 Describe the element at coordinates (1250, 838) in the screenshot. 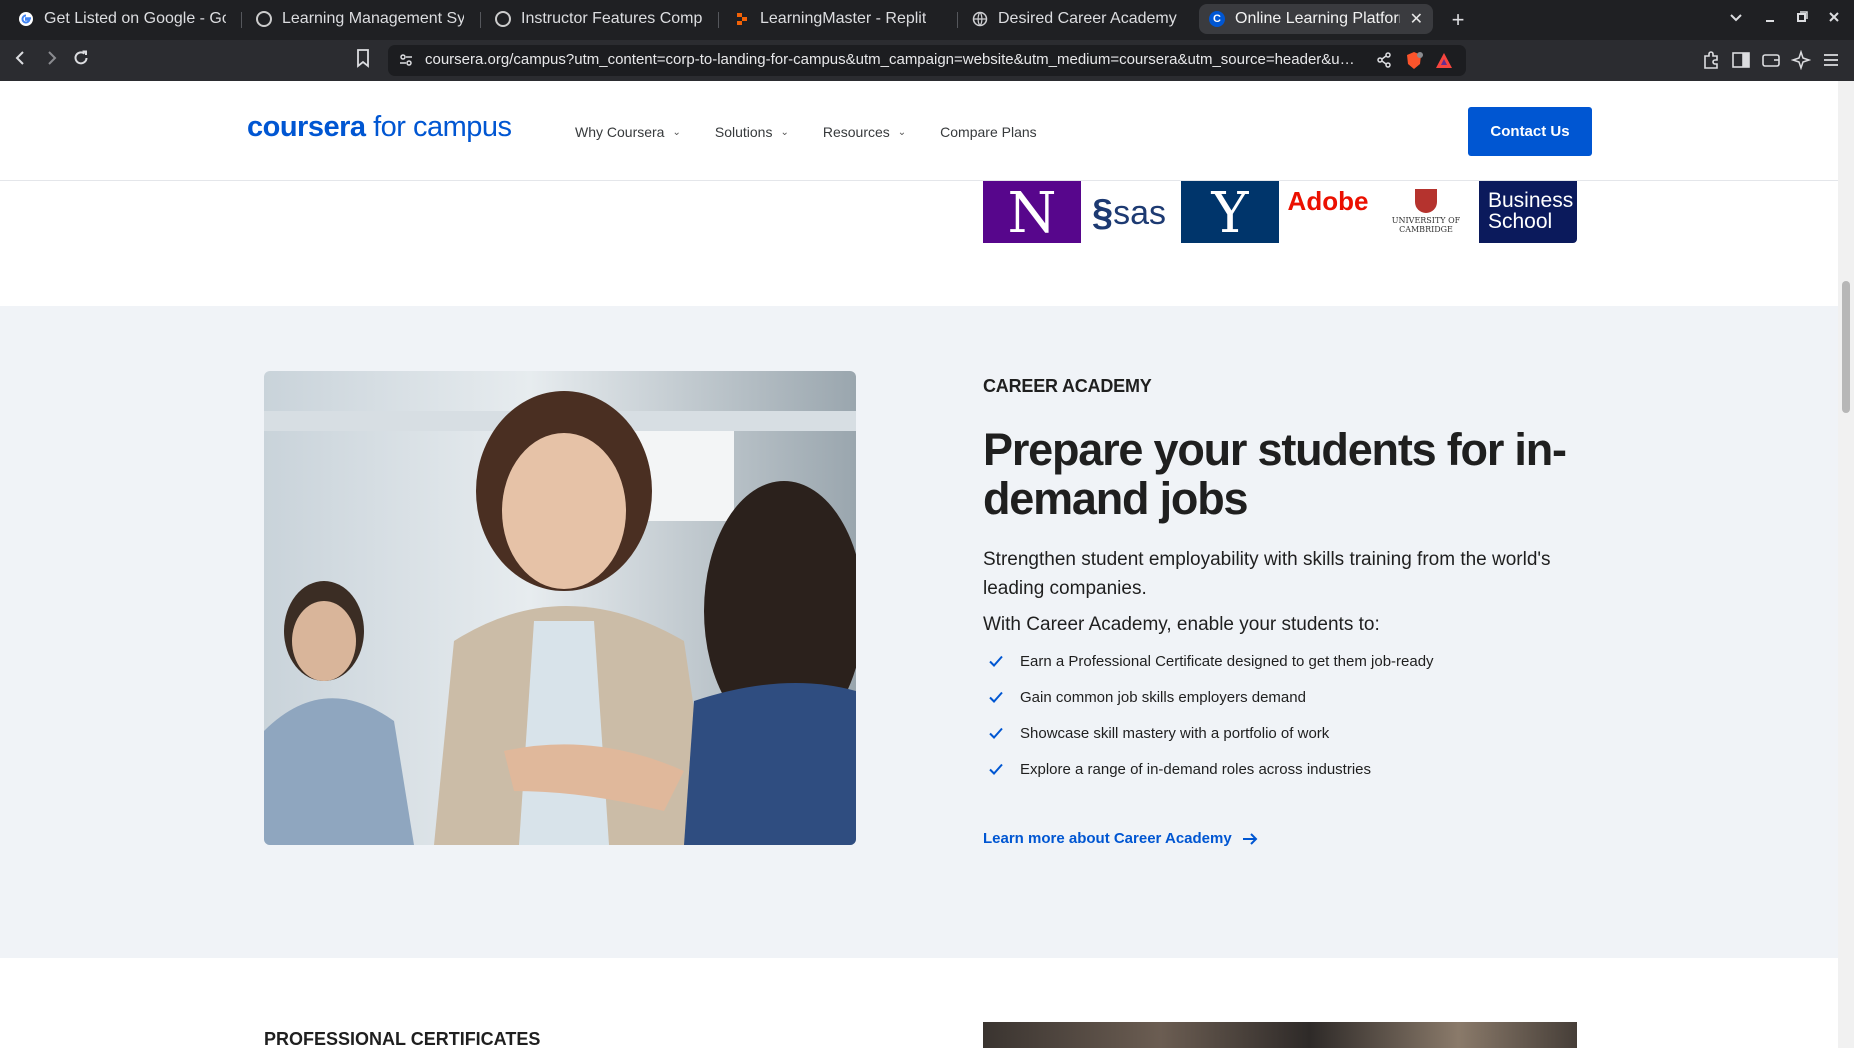

I see `arrow-right-icon` at that location.